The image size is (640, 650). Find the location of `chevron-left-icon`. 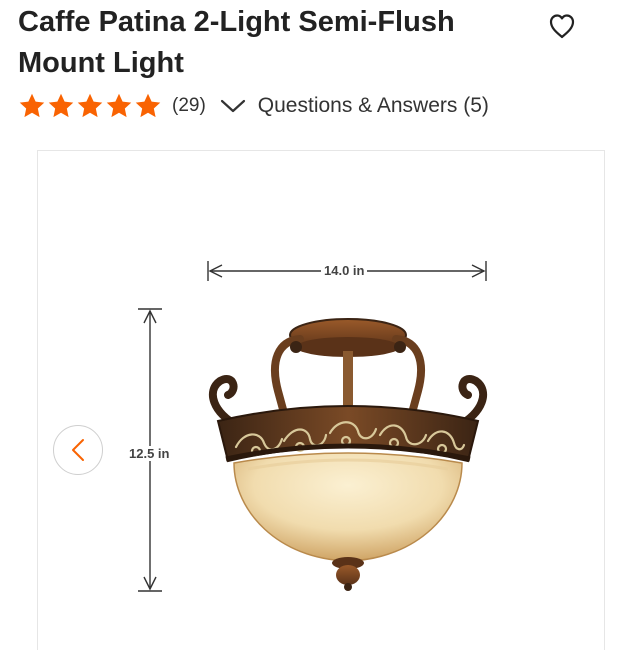

chevron-left-icon is located at coordinates (78, 450).